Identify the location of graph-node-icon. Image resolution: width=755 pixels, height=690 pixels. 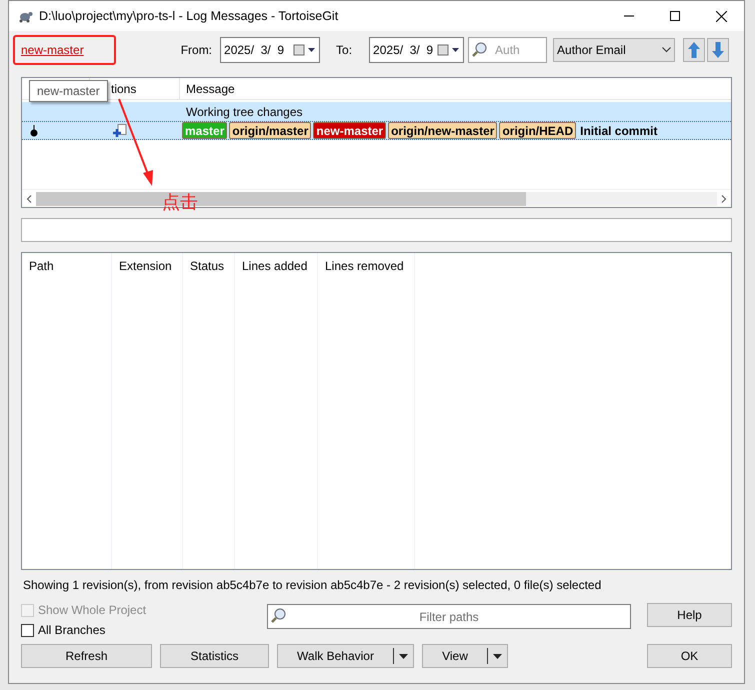
(34, 130).